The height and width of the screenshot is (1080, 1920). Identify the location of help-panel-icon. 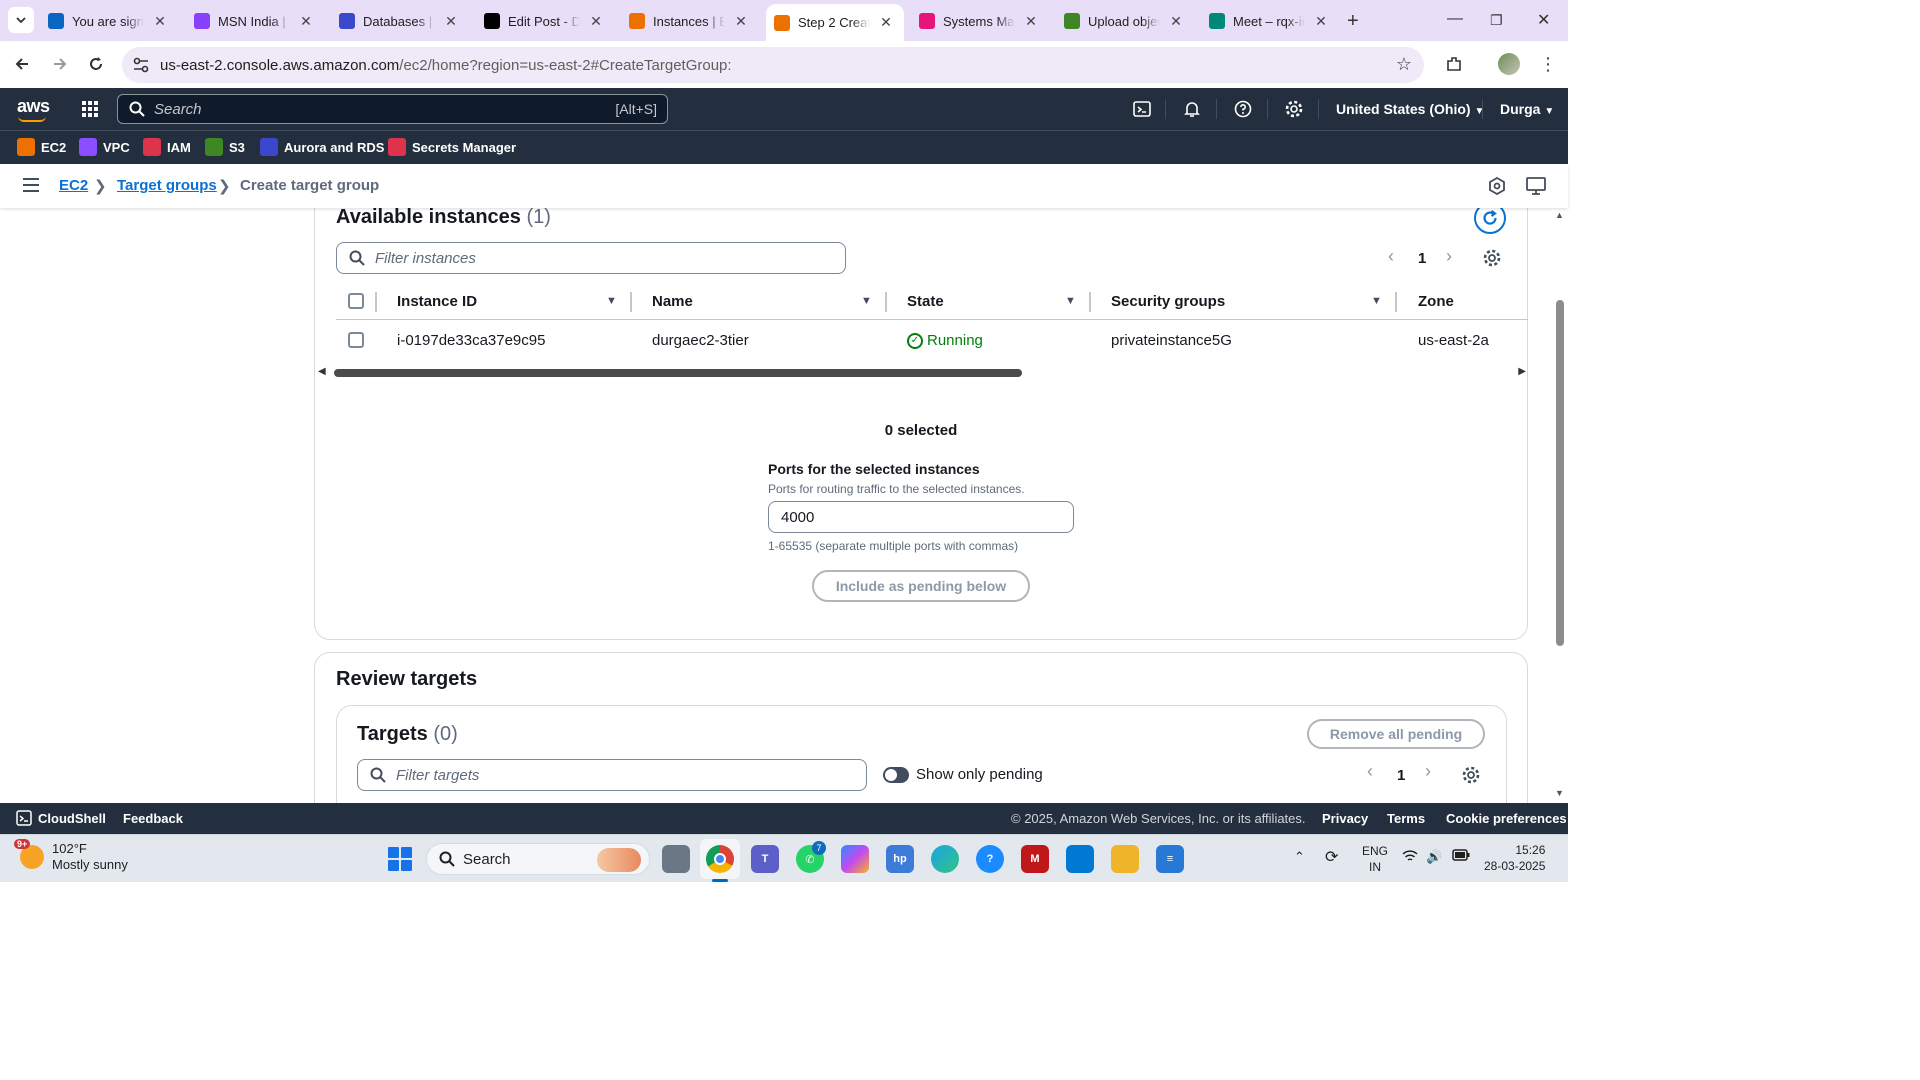
(1536, 187).